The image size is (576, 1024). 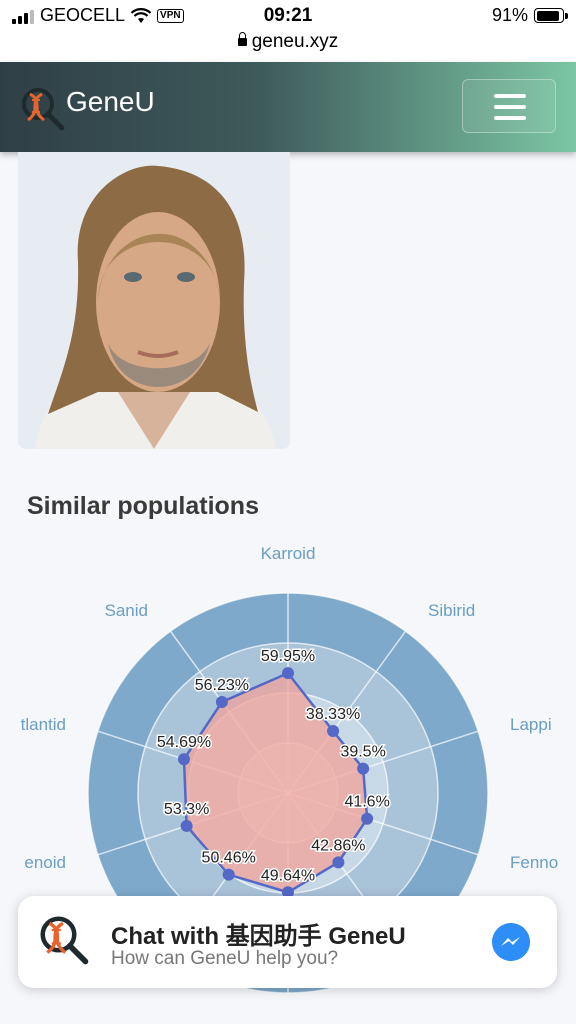 What do you see at coordinates (288, 875) in the screenshot?
I see `data-label: 49.64%` at bounding box center [288, 875].